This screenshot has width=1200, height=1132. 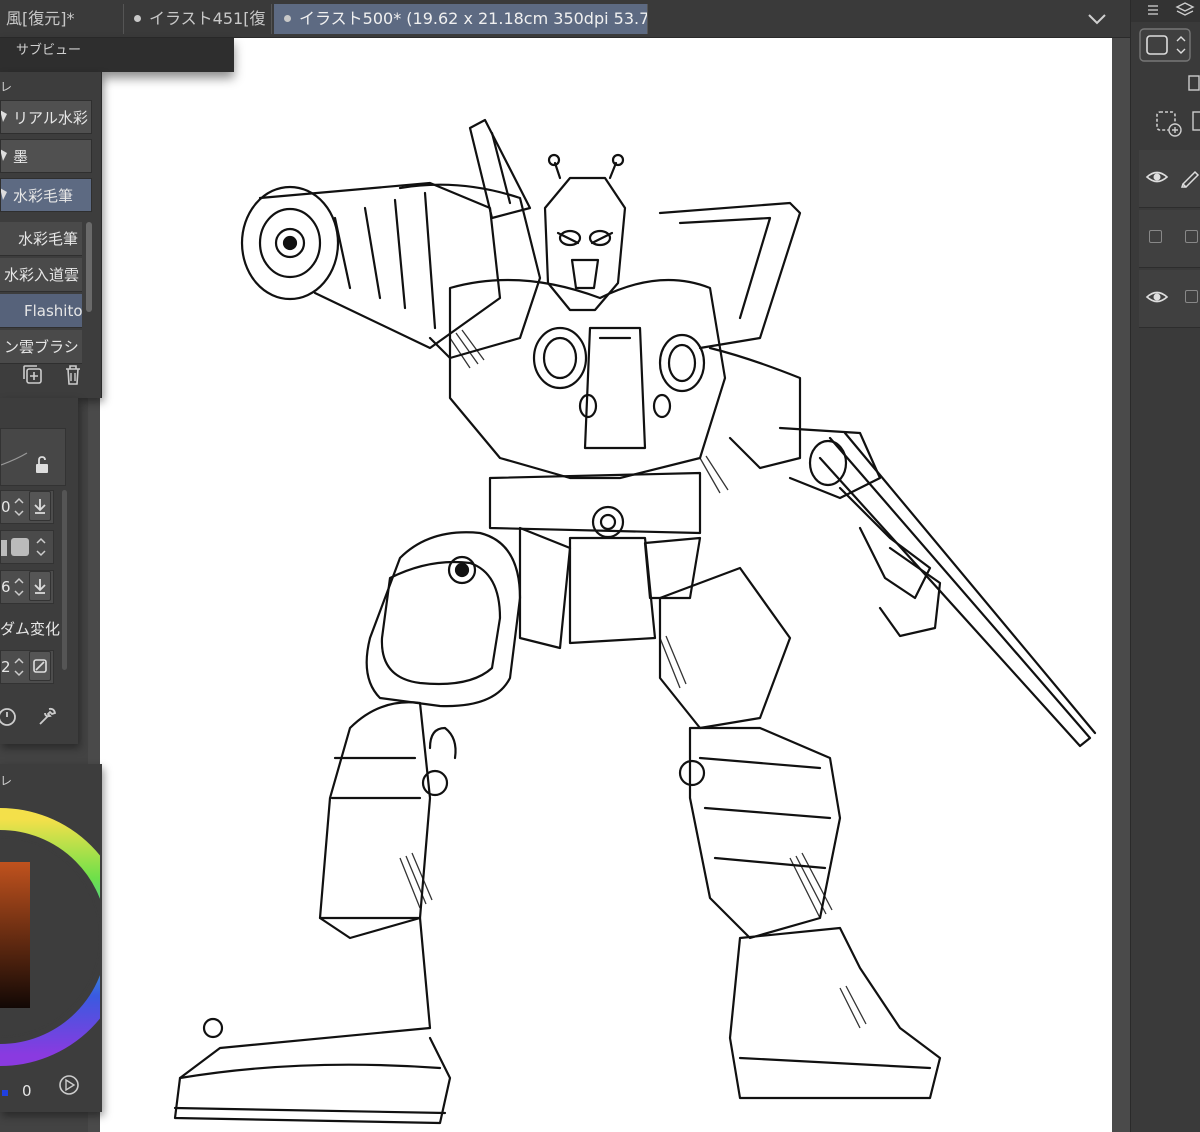 I want to click on brush-param-value: 2, so click(x=6, y=667).